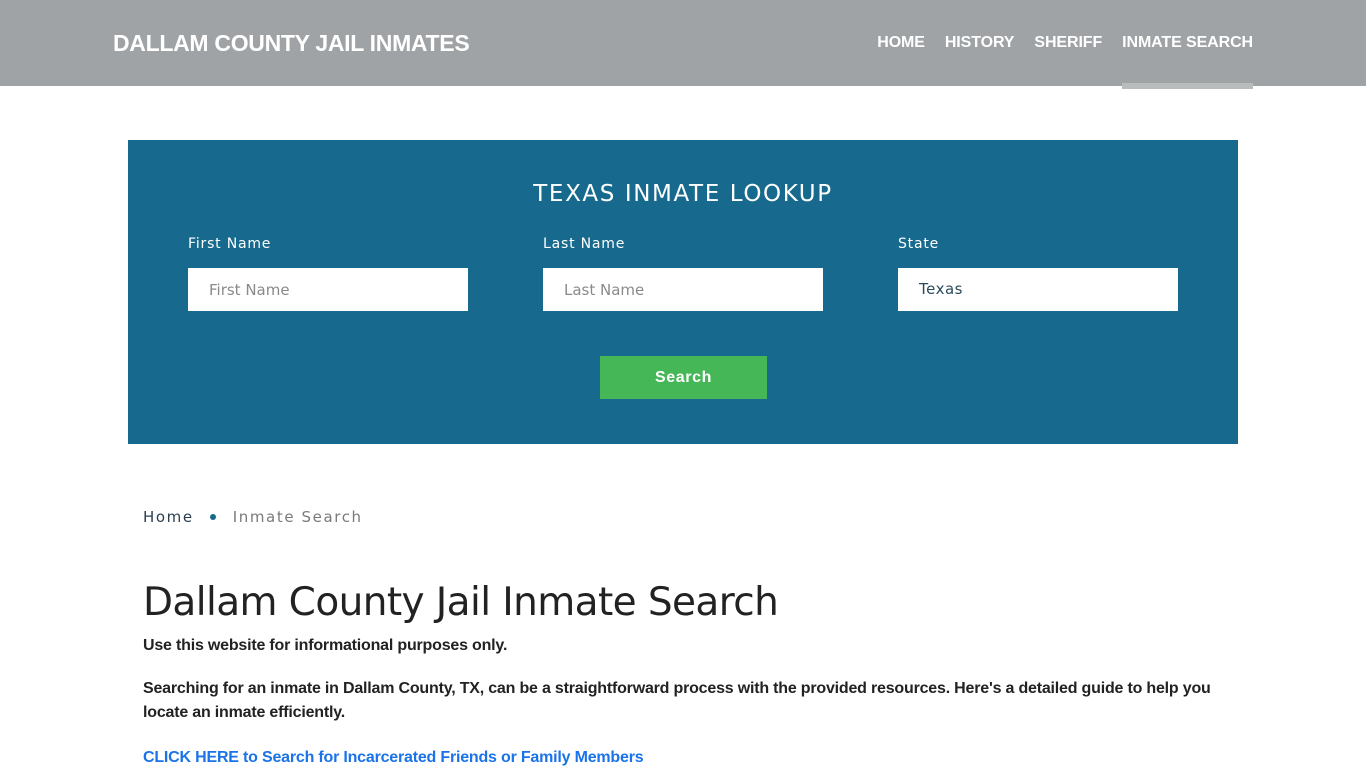 Image resolution: width=1366 pixels, height=768 pixels. I want to click on nav-home: HOME, so click(901, 60).